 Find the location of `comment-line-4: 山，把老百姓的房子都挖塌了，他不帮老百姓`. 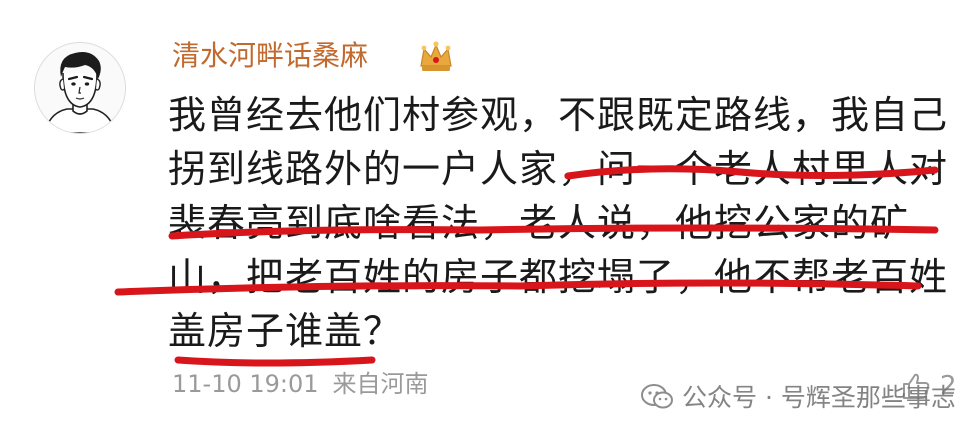

comment-line-4: 山，把老百姓的房子都挖塌了，他不帮老百姓 is located at coordinates (558, 277).